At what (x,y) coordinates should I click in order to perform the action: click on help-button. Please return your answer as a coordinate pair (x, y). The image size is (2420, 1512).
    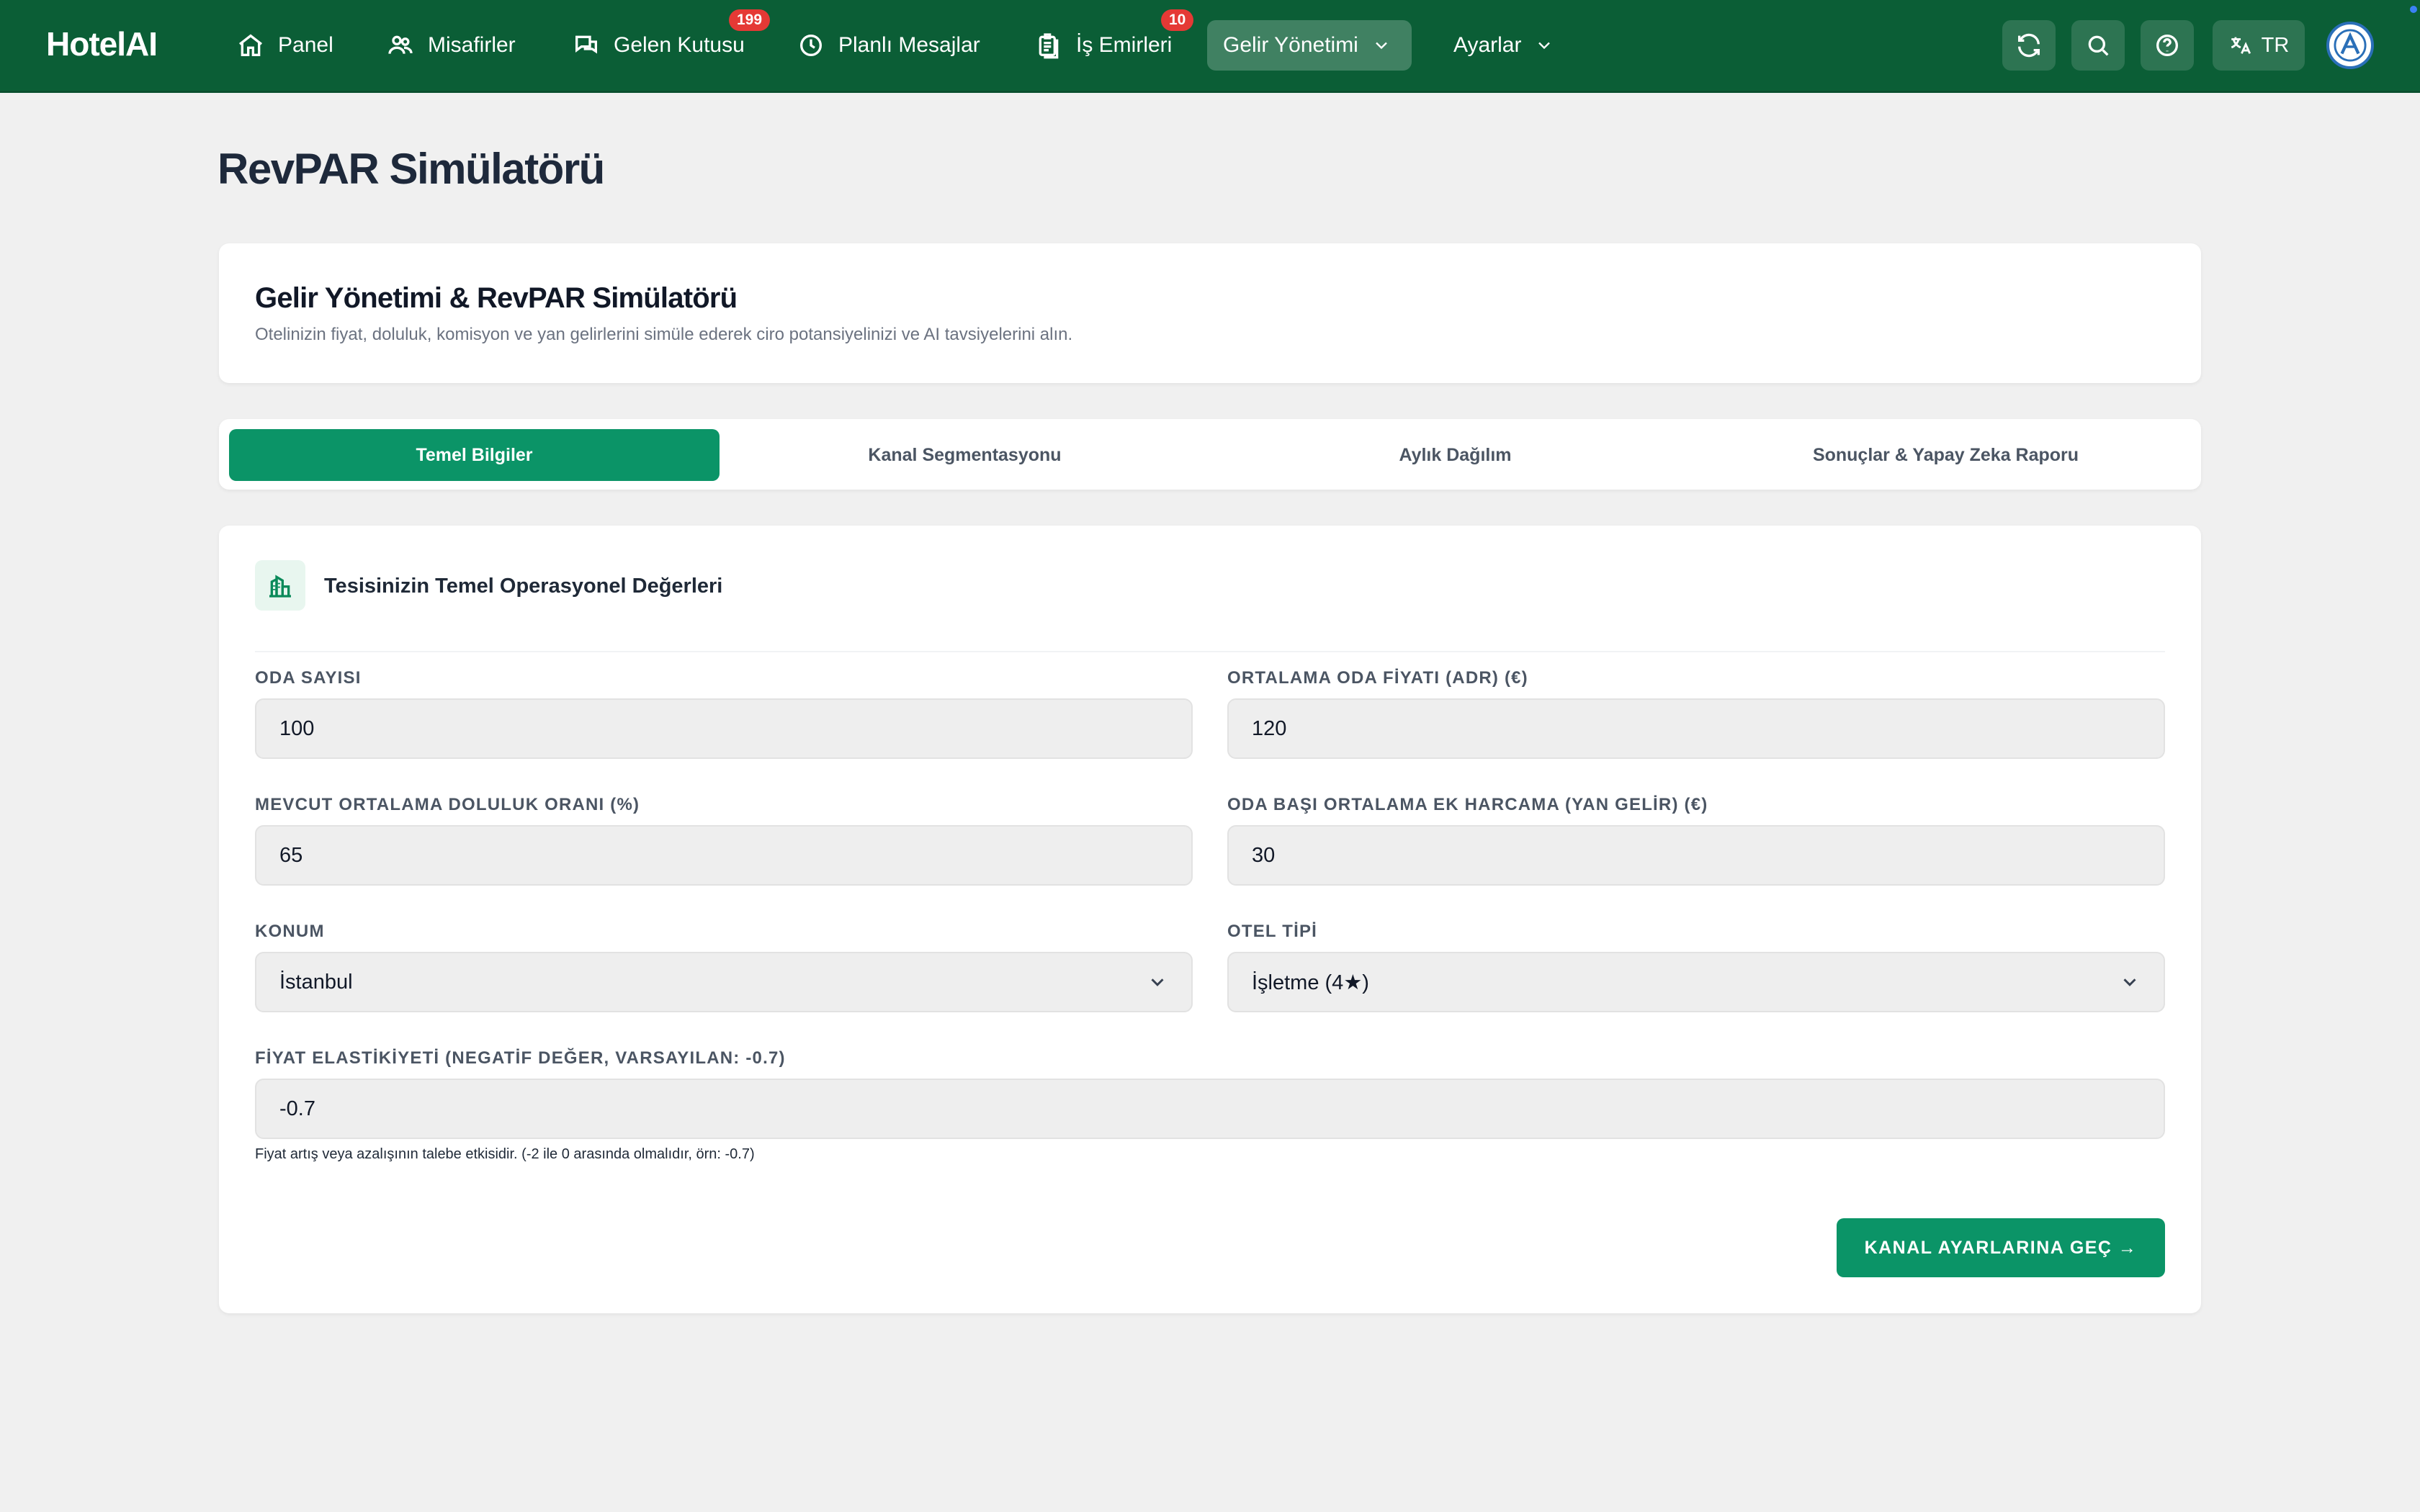
    Looking at the image, I should click on (2167, 45).